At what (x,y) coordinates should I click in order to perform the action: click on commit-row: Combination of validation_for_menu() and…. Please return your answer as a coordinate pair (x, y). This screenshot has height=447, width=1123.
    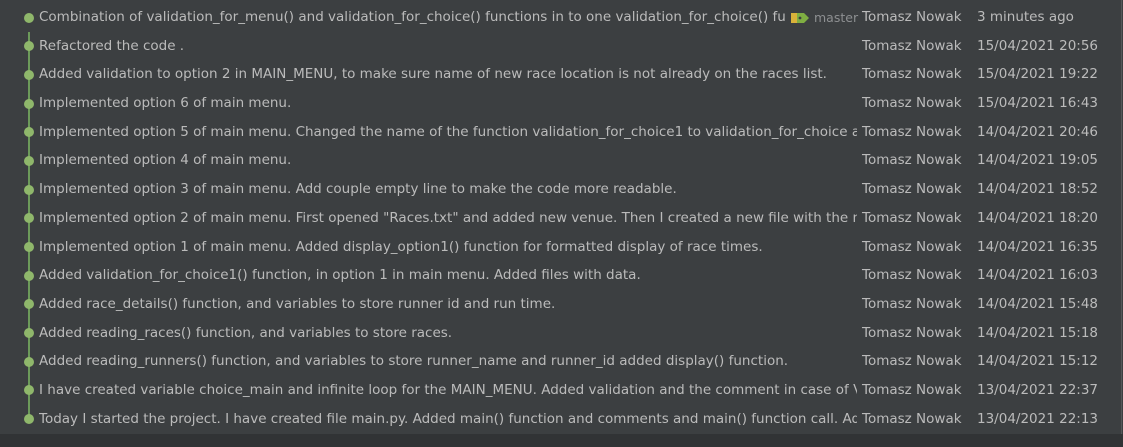
    Looking at the image, I should click on (571, 17).